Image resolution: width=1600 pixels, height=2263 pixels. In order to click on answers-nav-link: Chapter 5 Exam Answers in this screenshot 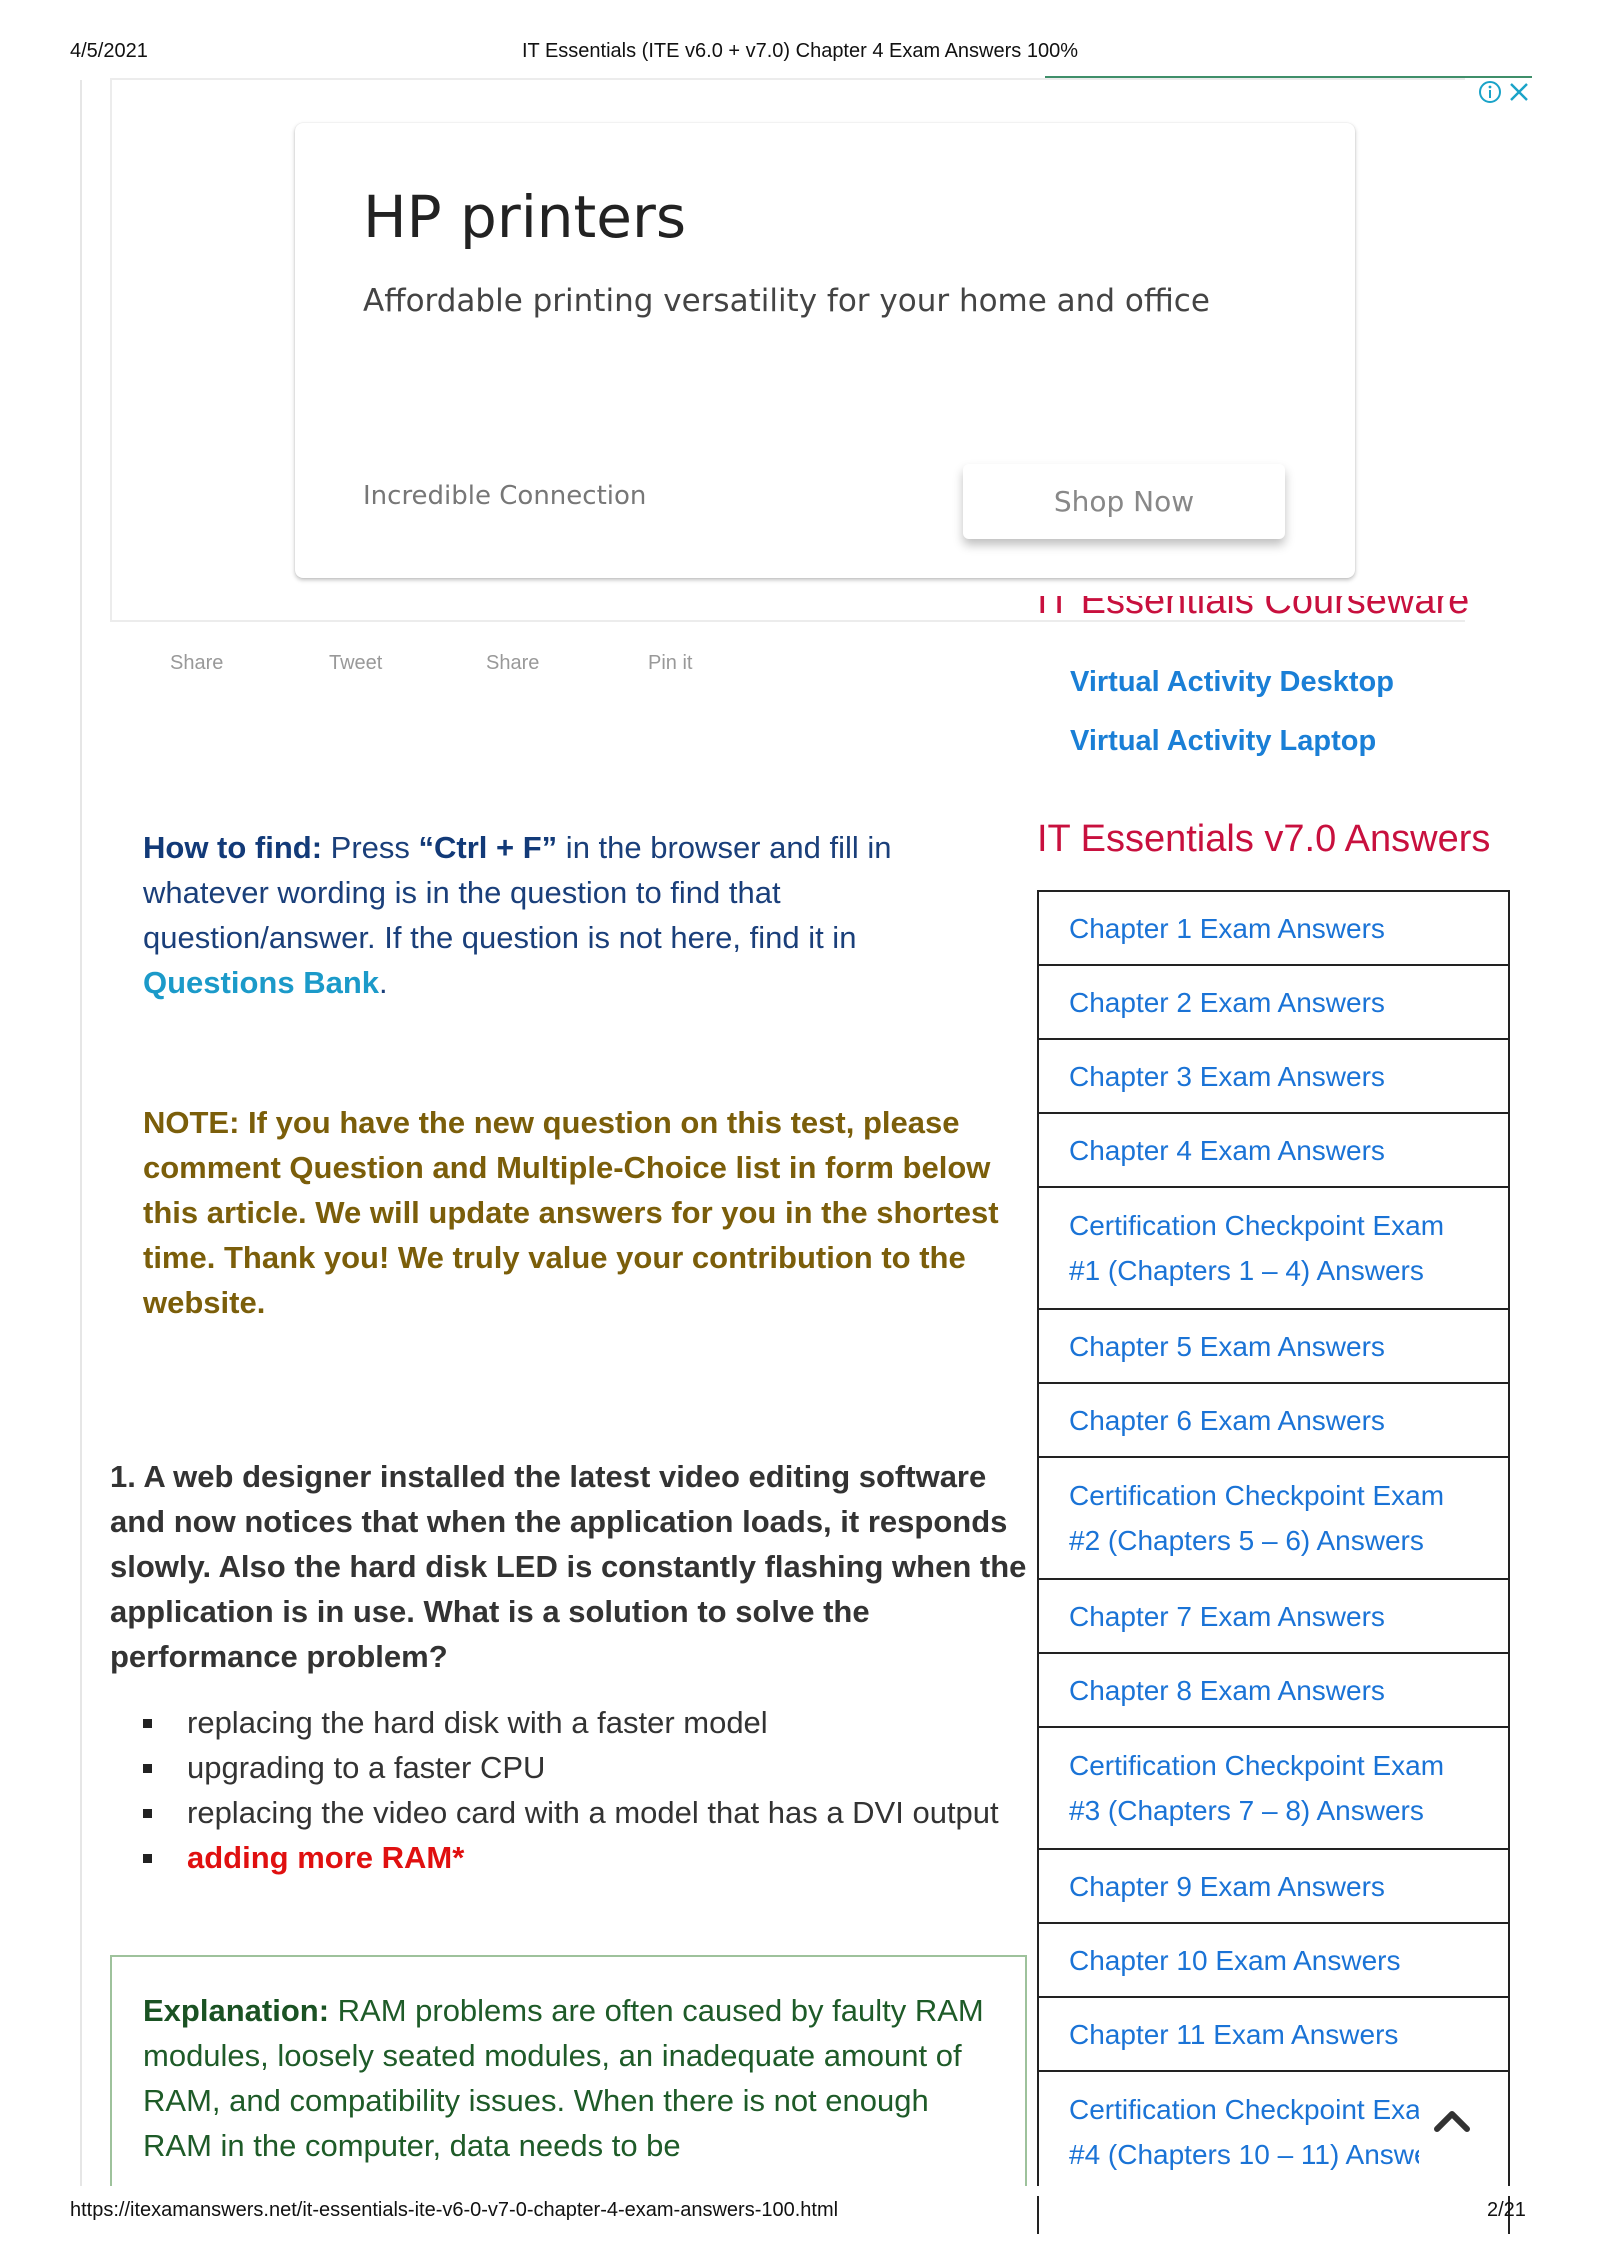, I will do `click(1227, 1346)`.